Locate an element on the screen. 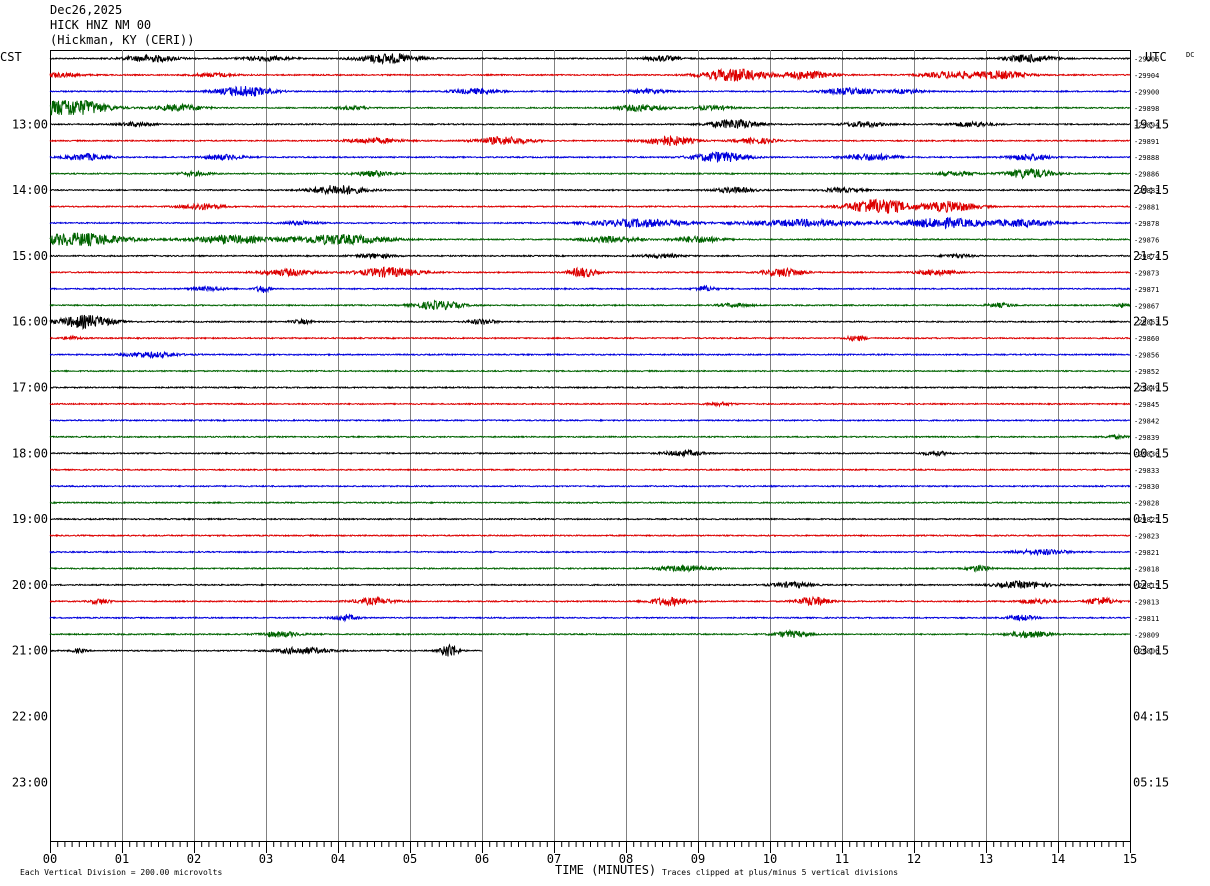 This screenshot has height=886, width=1210. trace-offset-label: -29856 is located at coordinates (1146, 356).